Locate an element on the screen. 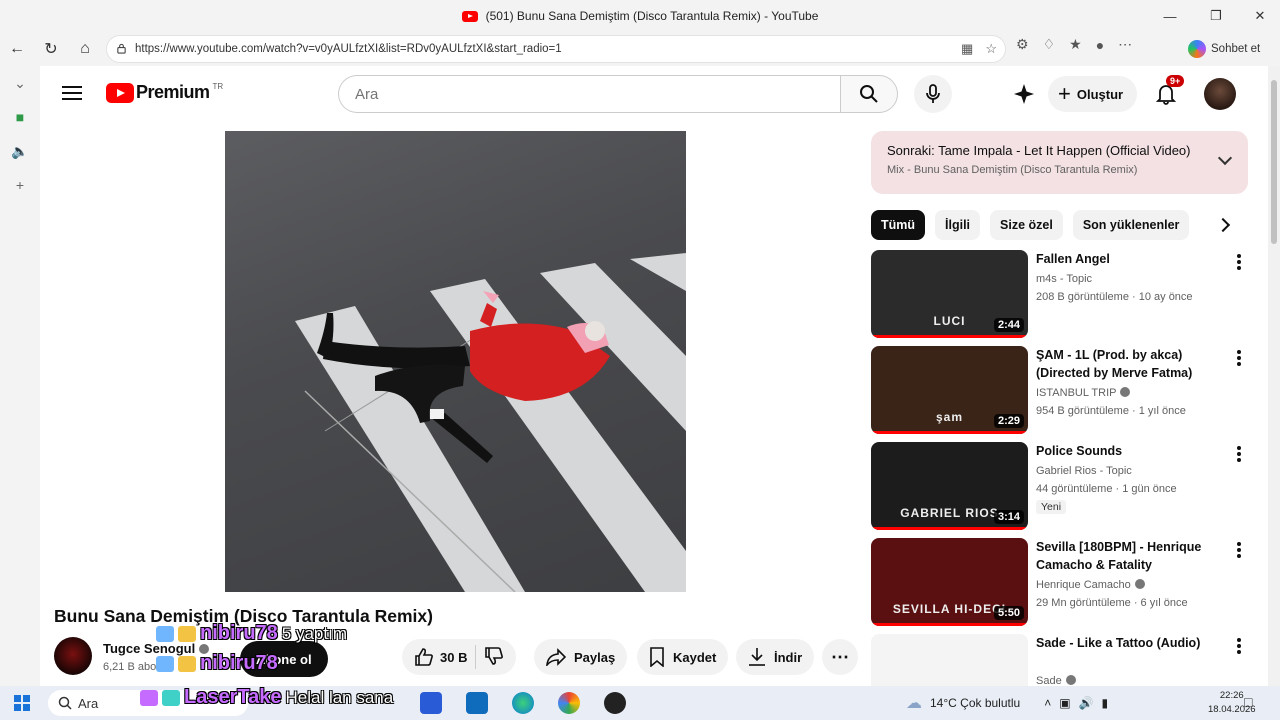 This screenshot has width=1280, height=720. notifications-button: 9+ is located at coordinates (1167, 92).